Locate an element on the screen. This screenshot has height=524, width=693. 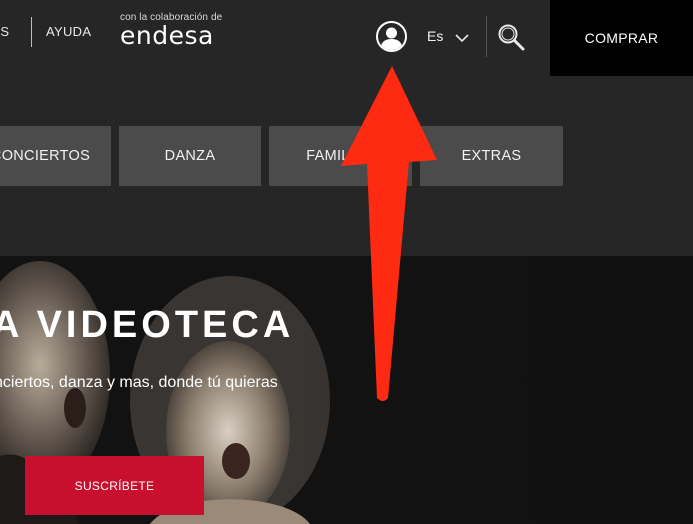
chevron-down-icon is located at coordinates (462, 39).